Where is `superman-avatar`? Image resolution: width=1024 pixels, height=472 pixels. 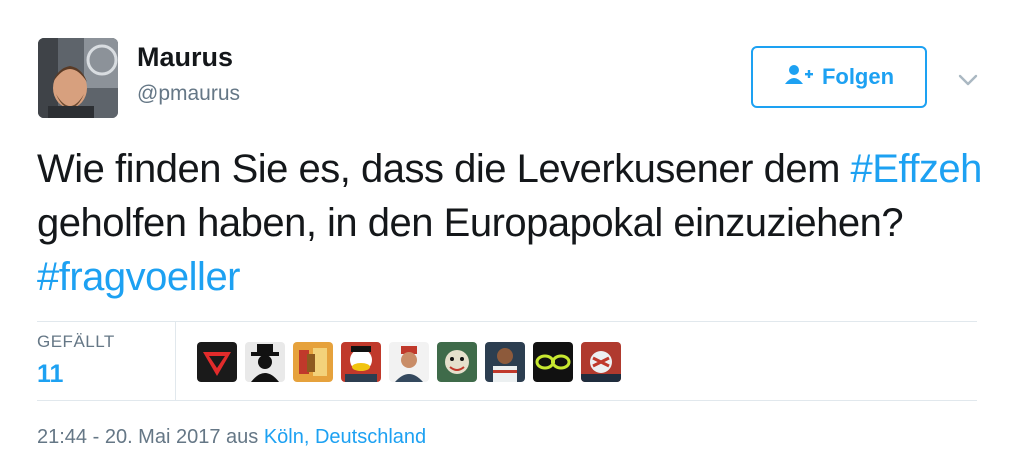 superman-avatar is located at coordinates (217, 362).